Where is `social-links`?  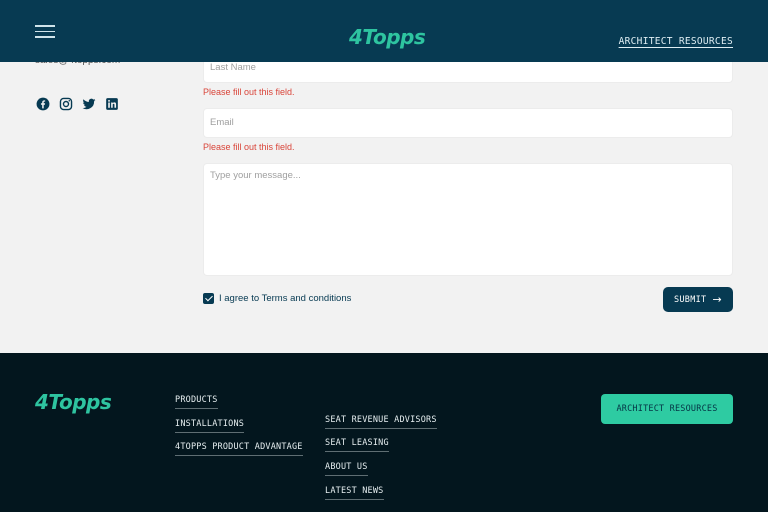
social-links is located at coordinates (77, 104).